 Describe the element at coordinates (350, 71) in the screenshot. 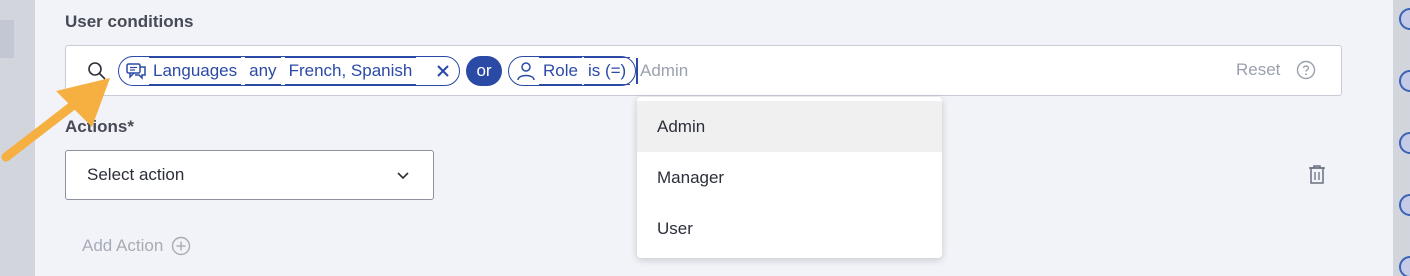

I see `languages-chip-value: French, Spanish` at that location.